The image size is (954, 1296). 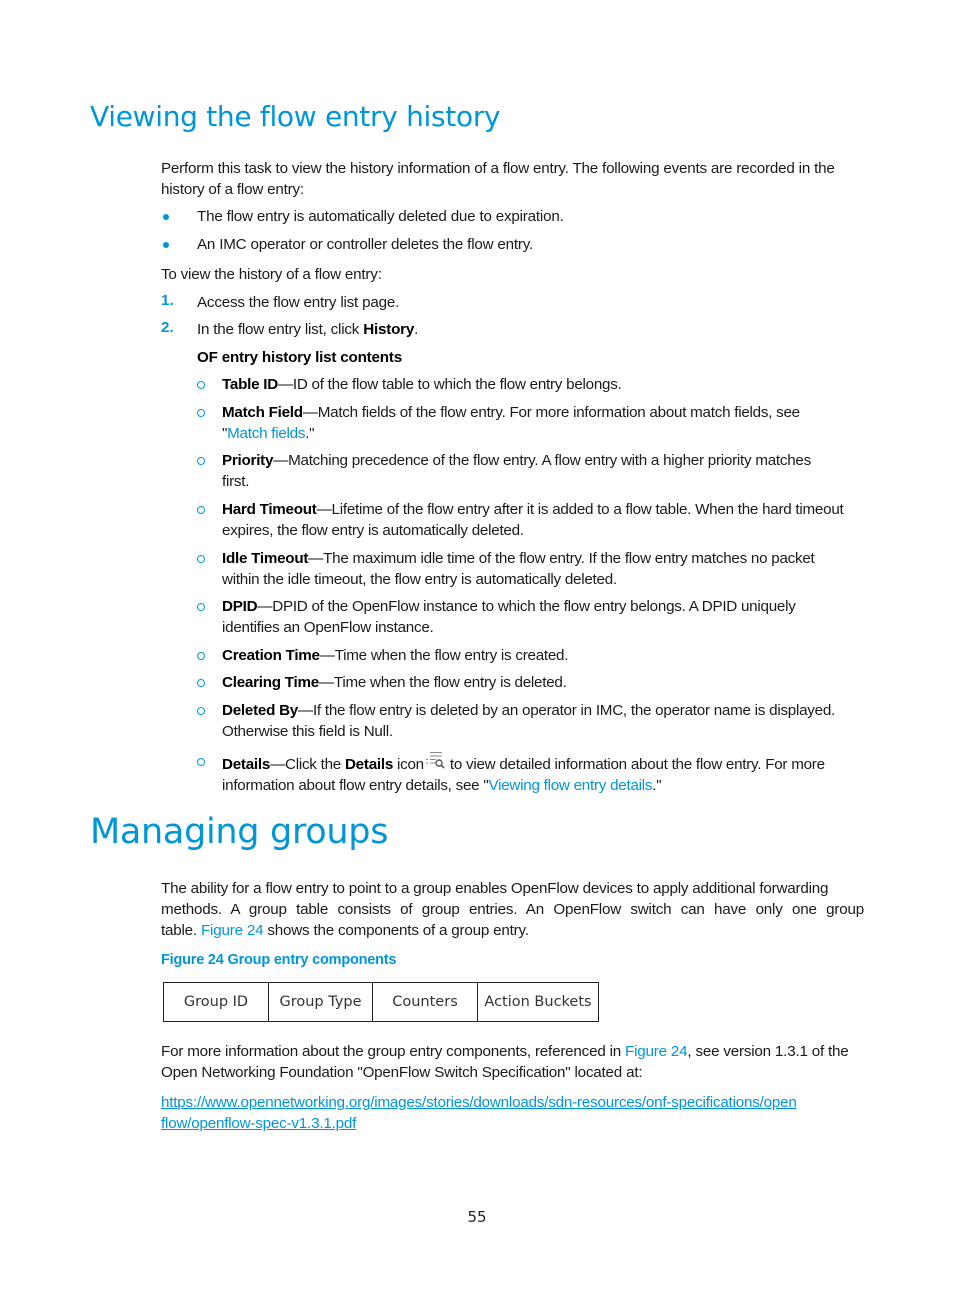 I want to click on field-term: Details, so click(x=246, y=764).